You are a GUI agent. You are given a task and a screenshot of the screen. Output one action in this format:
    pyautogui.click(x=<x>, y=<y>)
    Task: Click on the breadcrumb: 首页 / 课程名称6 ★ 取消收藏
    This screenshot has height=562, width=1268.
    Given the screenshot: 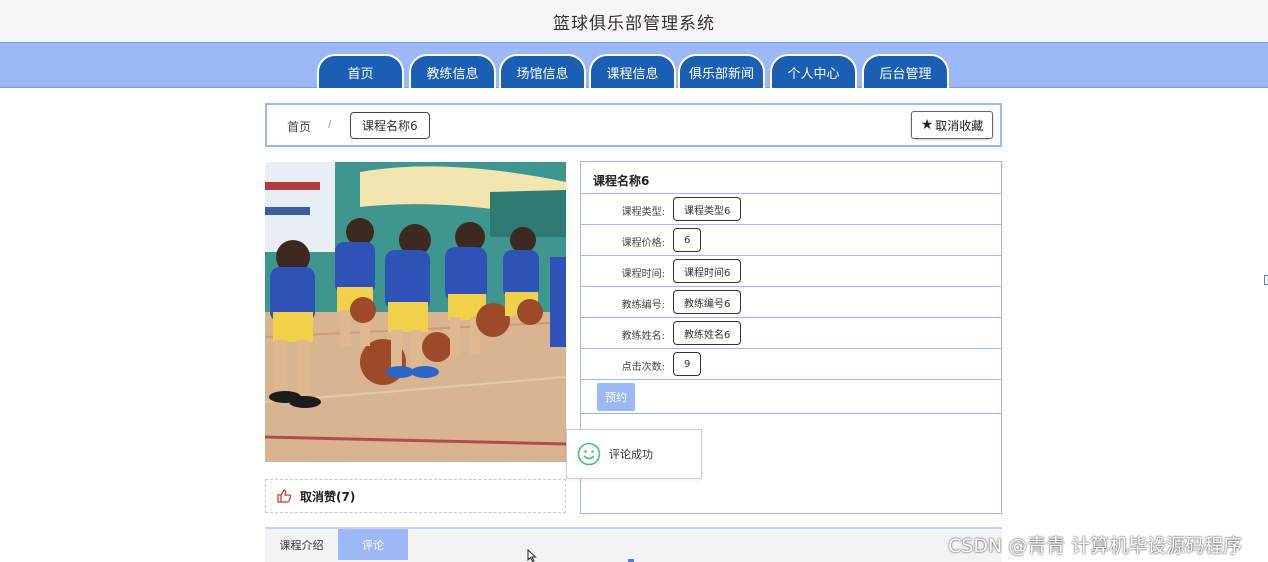 What is the action you would take?
    pyautogui.click(x=633, y=125)
    